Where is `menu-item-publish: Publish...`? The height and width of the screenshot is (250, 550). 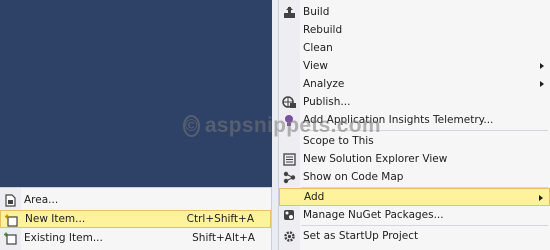 menu-item-publish: Publish... is located at coordinates (414, 102).